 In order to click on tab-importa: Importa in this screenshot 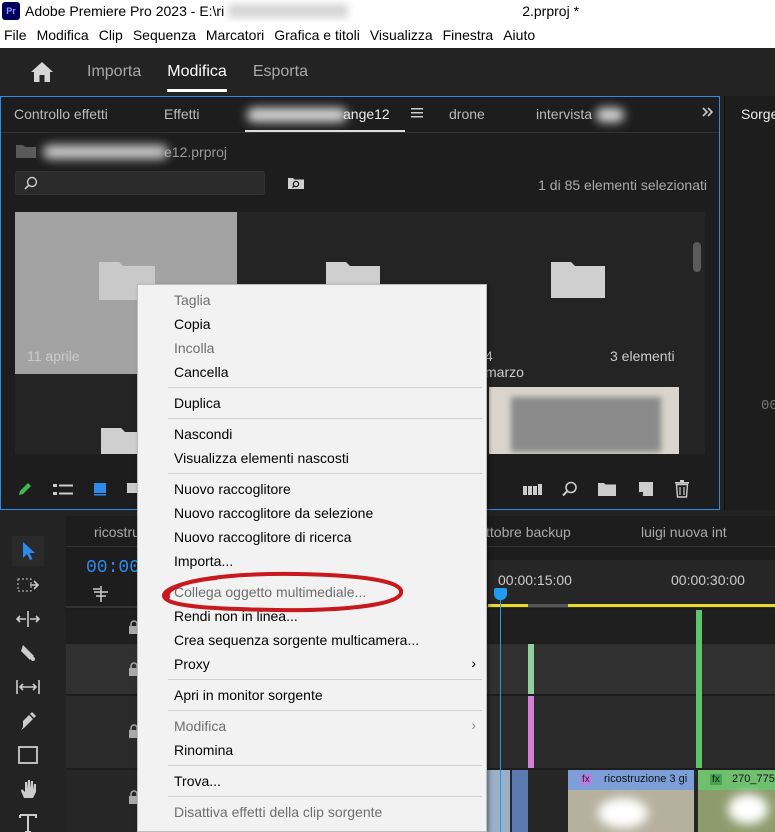, I will do `click(114, 72)`.